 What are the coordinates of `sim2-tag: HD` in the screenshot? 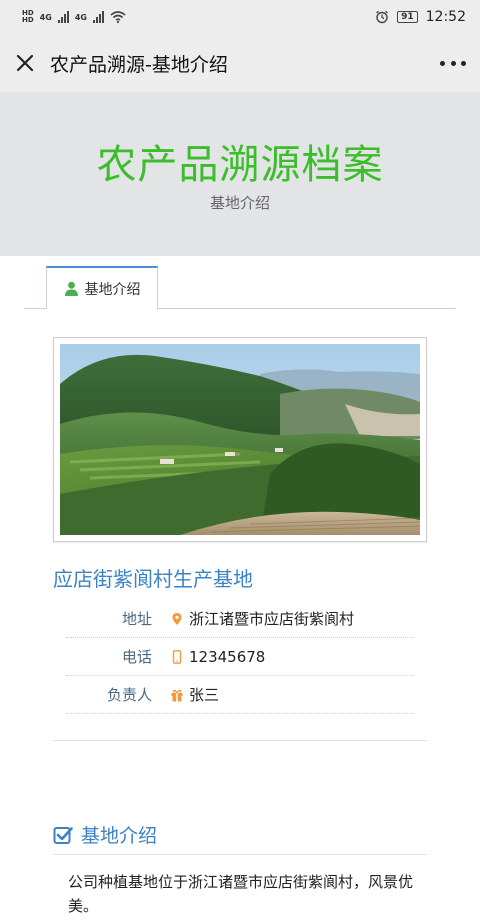 It's located at (28, 20).